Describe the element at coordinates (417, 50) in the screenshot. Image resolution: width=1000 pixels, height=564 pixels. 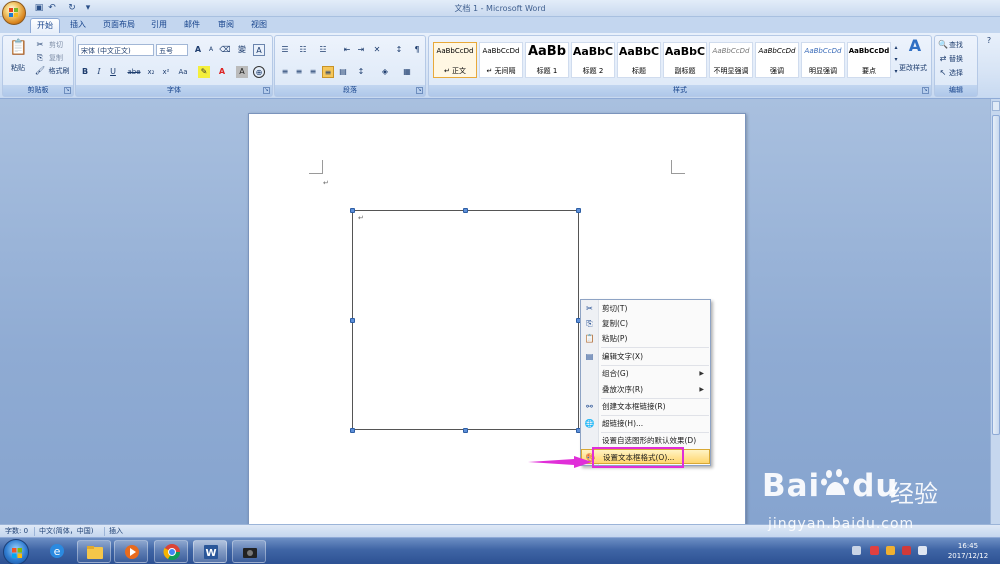
I see `show-marks-icon: ¶` at that location.